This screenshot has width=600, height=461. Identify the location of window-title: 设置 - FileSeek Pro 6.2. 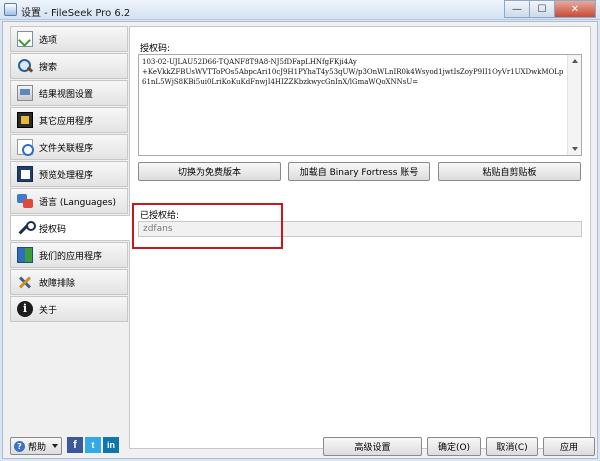
(76, 13).